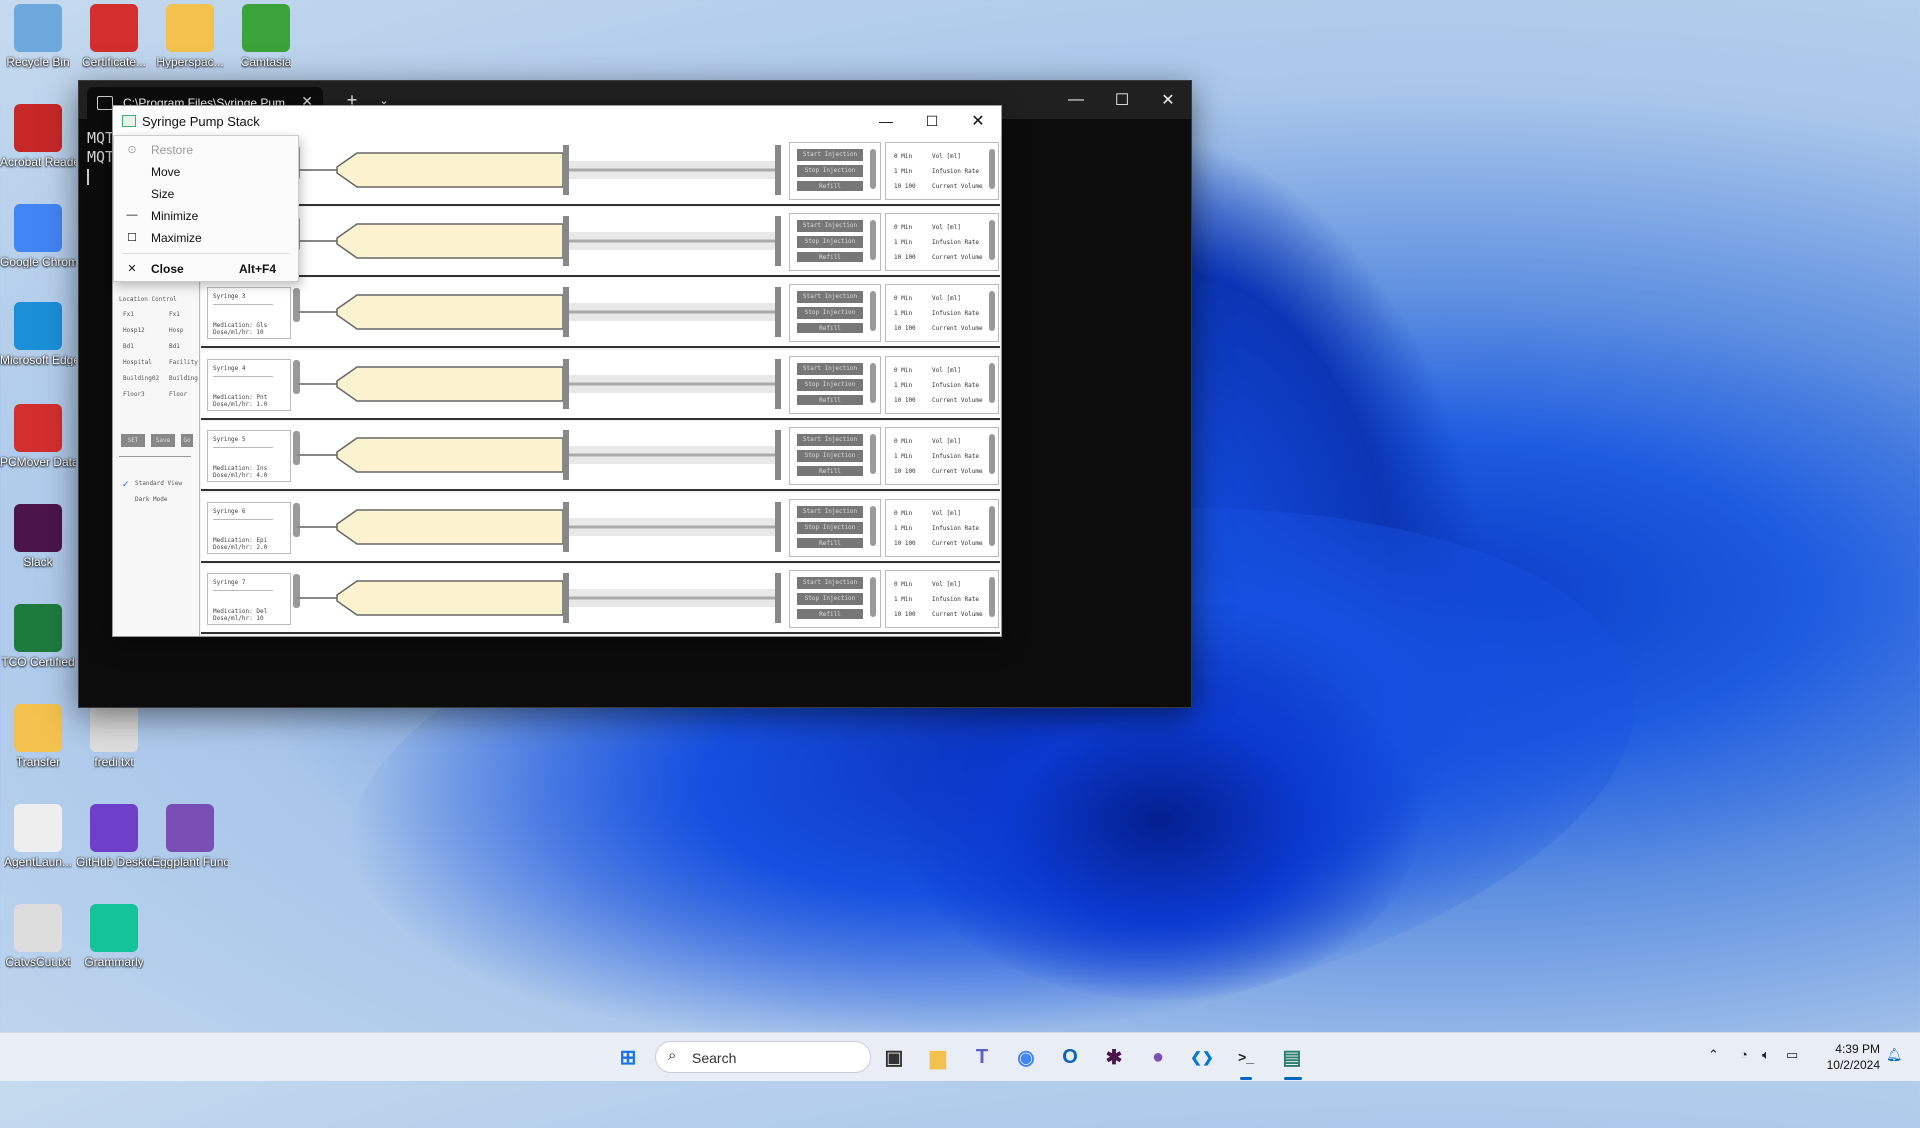 The width and height of the screenshot is (1920, 1128). Describe the element at coordinates (777, 1058) in the screenshot. I see `search-input` at that location.